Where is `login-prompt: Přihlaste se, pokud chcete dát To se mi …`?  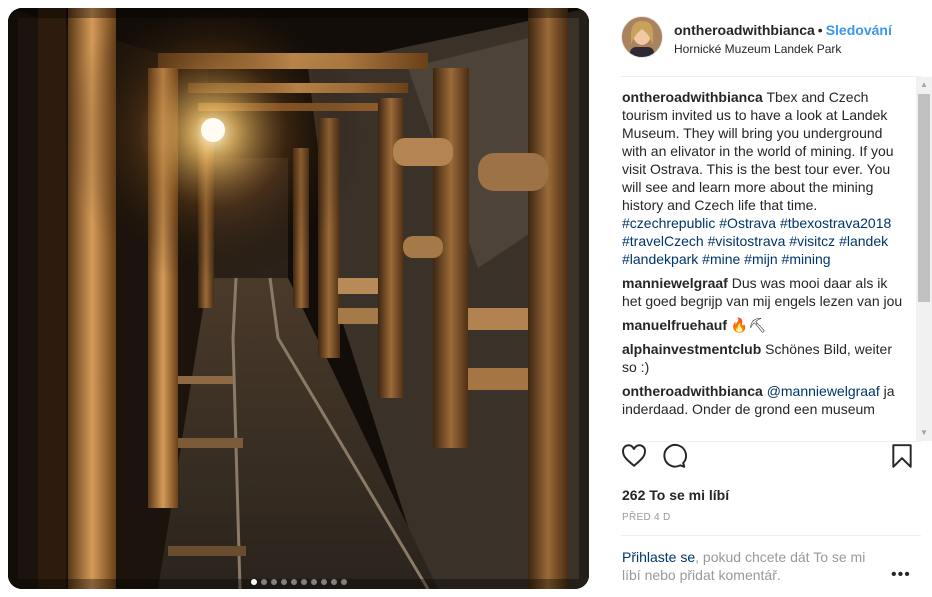 login-prompt: Přihlaste se, pokud chcete dát To se mi … is located at coordinates (752, 566).